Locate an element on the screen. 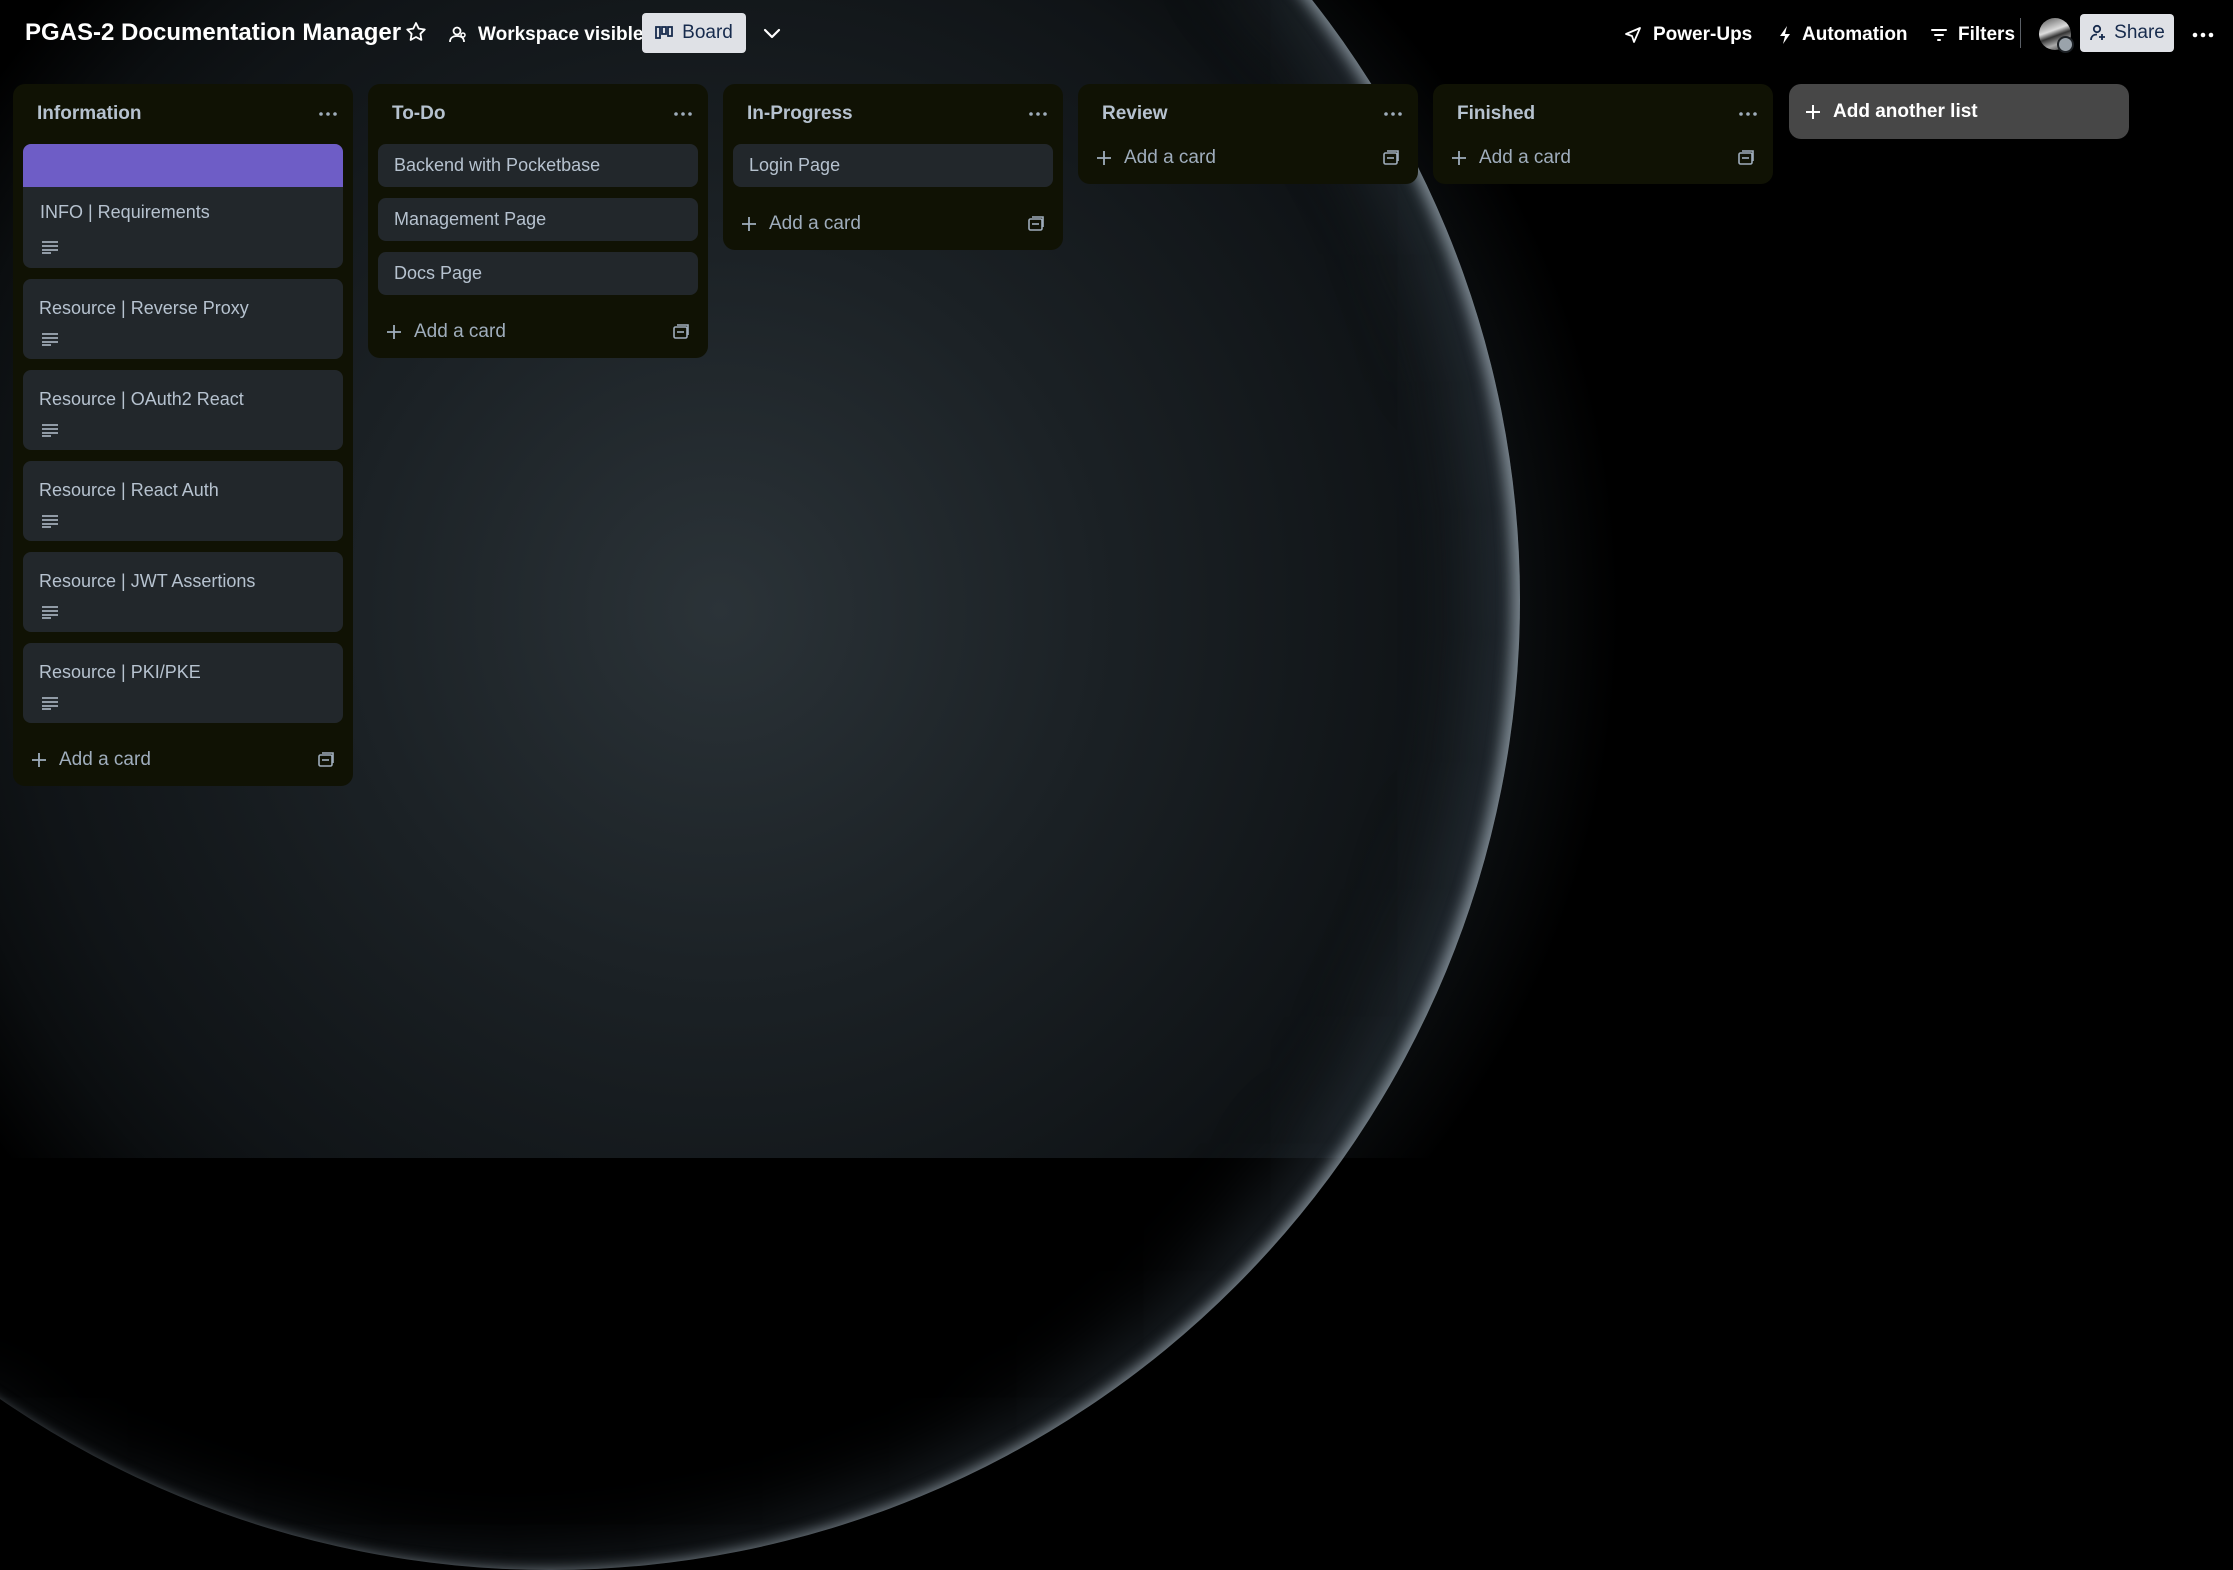 This screenshot has height=1570, width=2233. add-list-label: Add another list is located at coordinates (1905, 111).